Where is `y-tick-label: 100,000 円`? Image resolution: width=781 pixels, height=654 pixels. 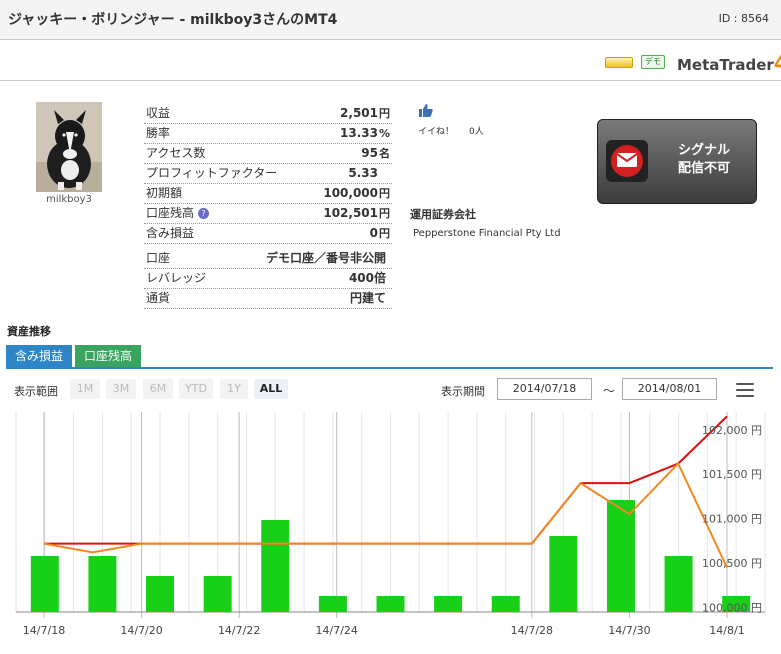
y-tick-label: 100,000 円 is located at coordinates (732, 608).